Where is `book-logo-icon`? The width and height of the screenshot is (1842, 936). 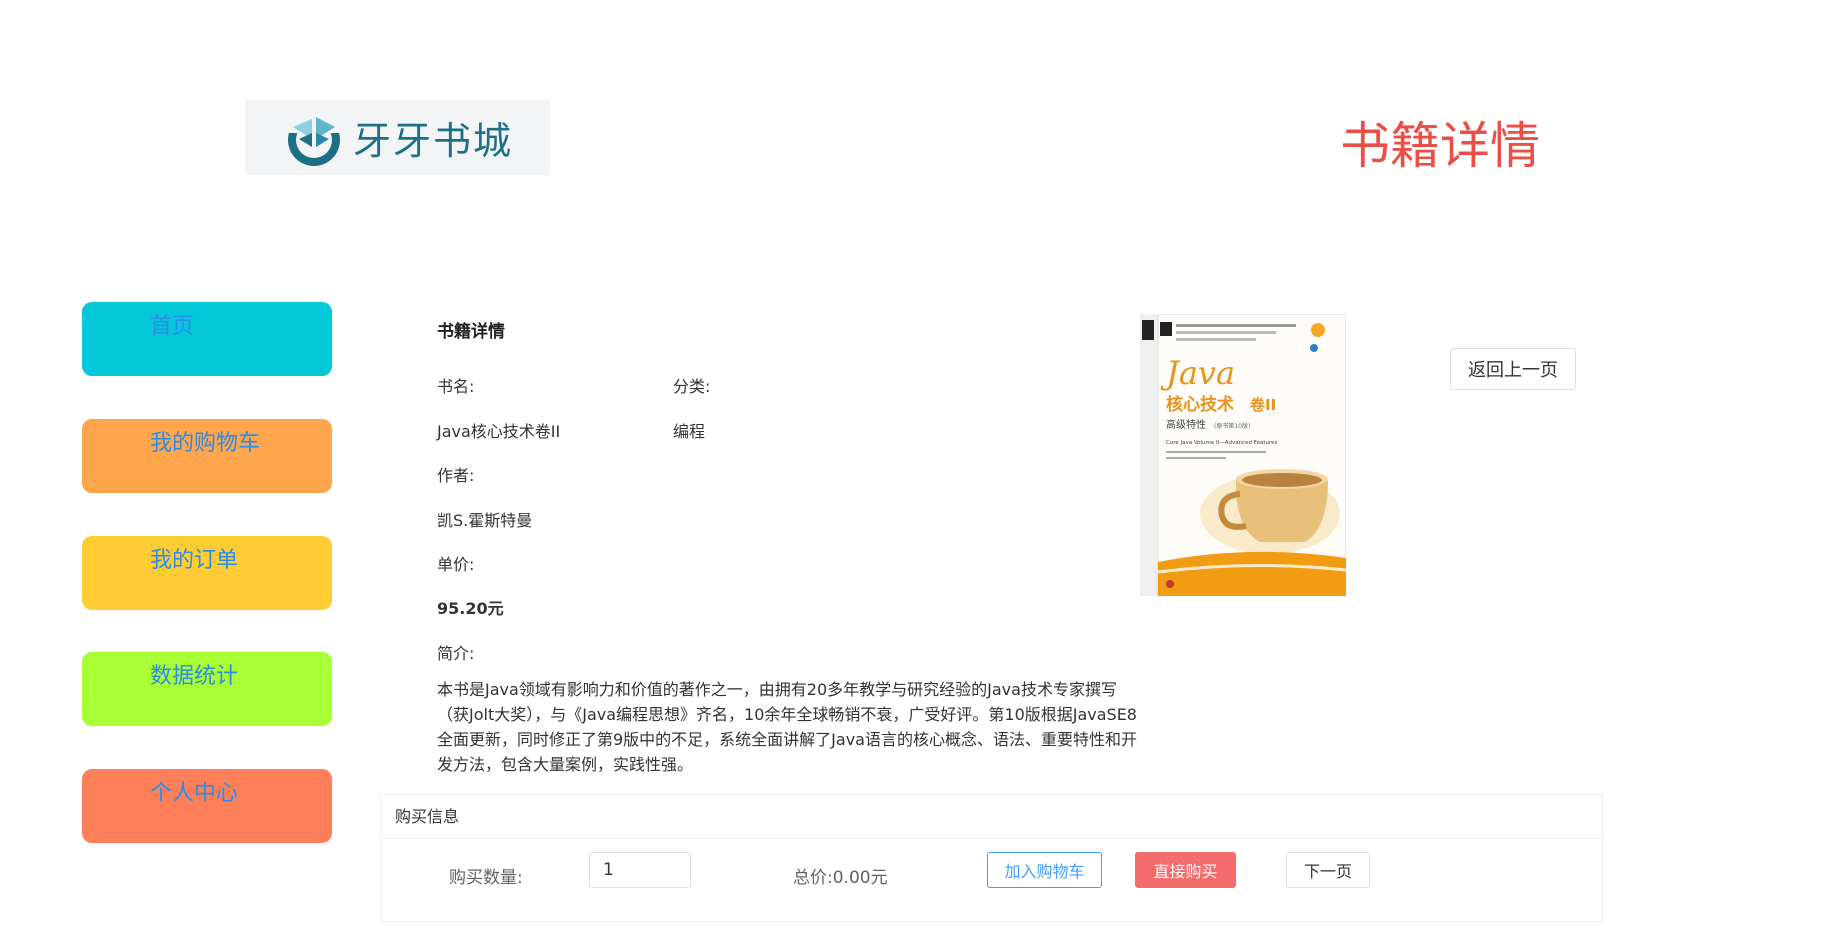 book-logo-icon is located at coordinates (314, 134).